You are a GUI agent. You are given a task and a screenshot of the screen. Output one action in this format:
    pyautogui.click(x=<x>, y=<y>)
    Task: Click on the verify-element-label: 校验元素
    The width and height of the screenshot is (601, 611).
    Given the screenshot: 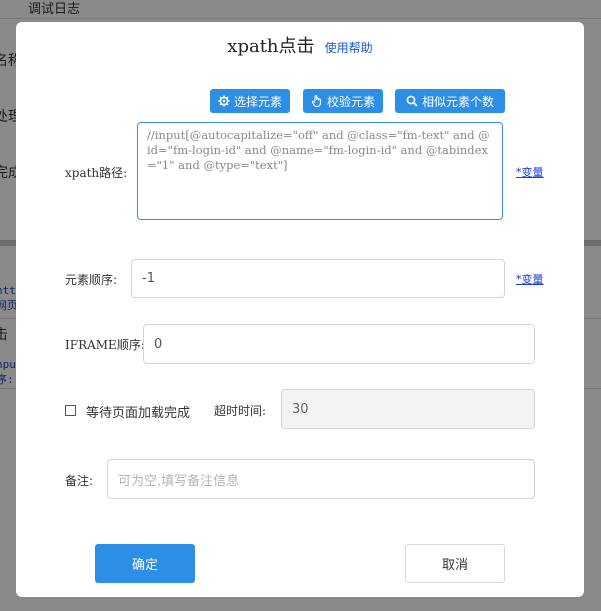 What is the action you would take?
    pyautogui.click(x=350, y=101)
    